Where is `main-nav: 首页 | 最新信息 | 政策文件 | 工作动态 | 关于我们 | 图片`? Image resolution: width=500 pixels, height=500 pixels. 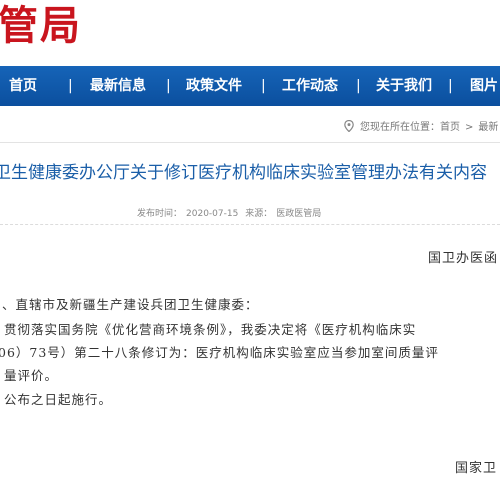 main-nav: 首页 | 最新信息 | 政策文件 | 工作动态 | 关于我们 | 图片 is located at coordinates (250, 86).